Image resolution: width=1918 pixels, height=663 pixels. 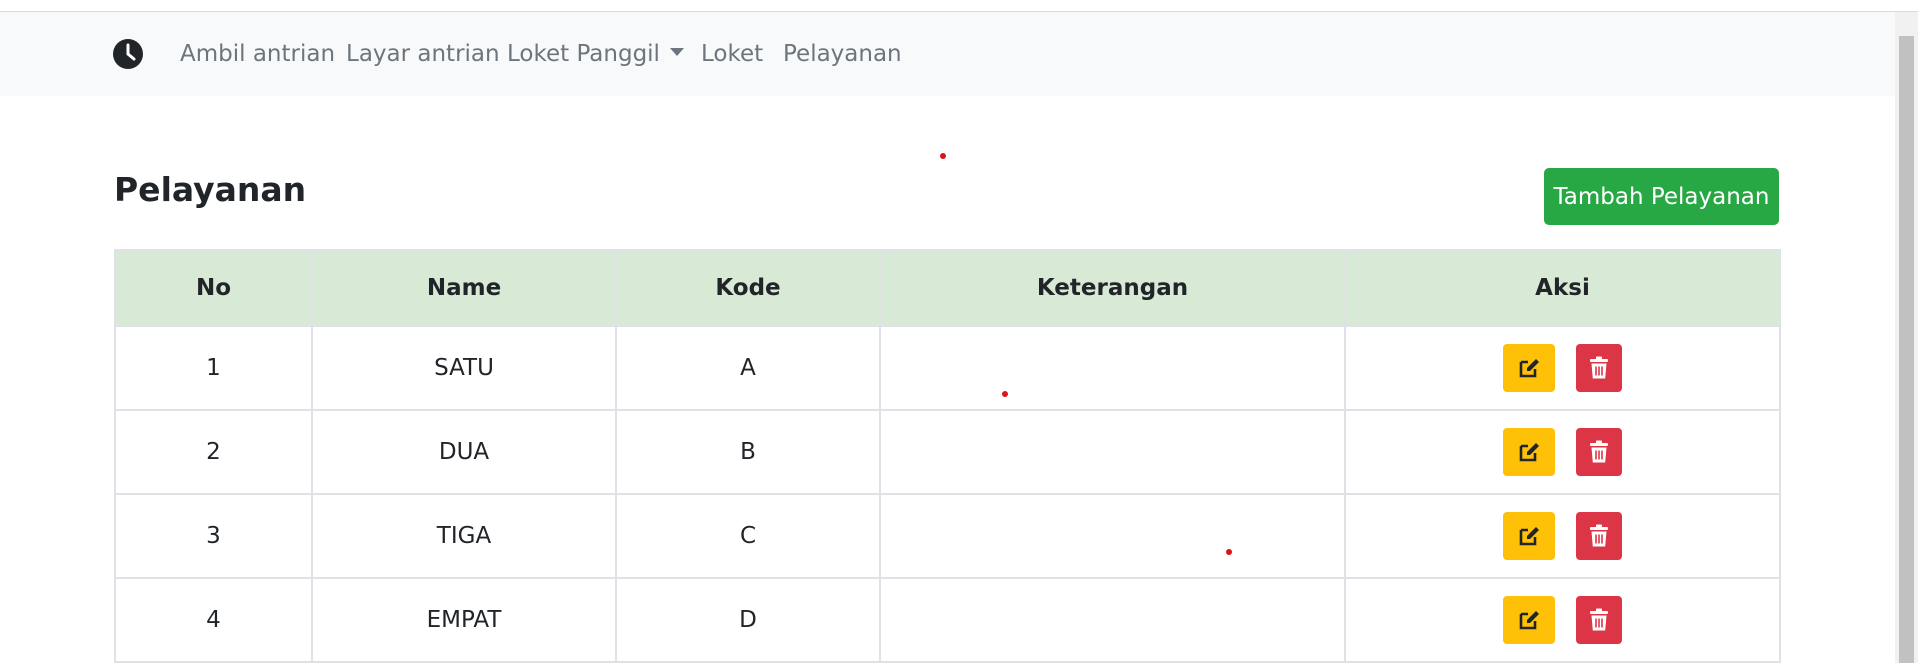 I want to click on page-title: Pelayanan, so click(x=210, y=189).